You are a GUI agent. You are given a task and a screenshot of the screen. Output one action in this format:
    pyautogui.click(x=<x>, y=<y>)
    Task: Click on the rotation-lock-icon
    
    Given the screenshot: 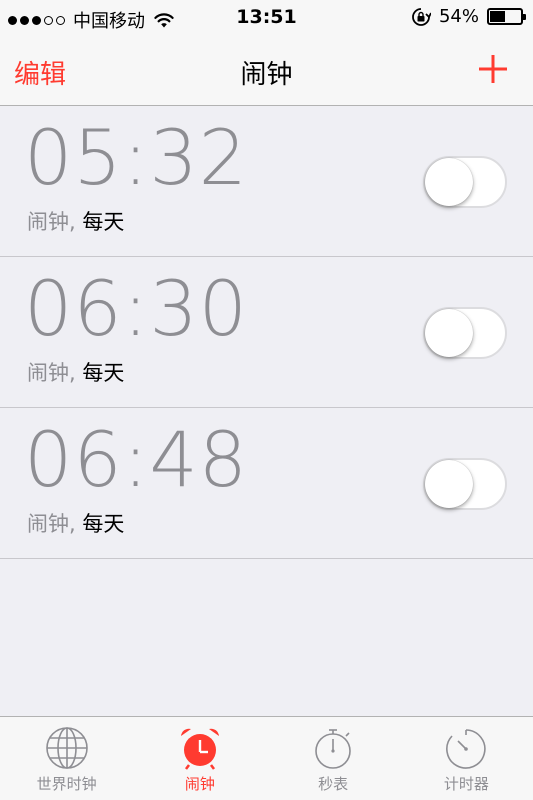 What is the action you would take?
    pyautogui.click(x=421, y=16)
    